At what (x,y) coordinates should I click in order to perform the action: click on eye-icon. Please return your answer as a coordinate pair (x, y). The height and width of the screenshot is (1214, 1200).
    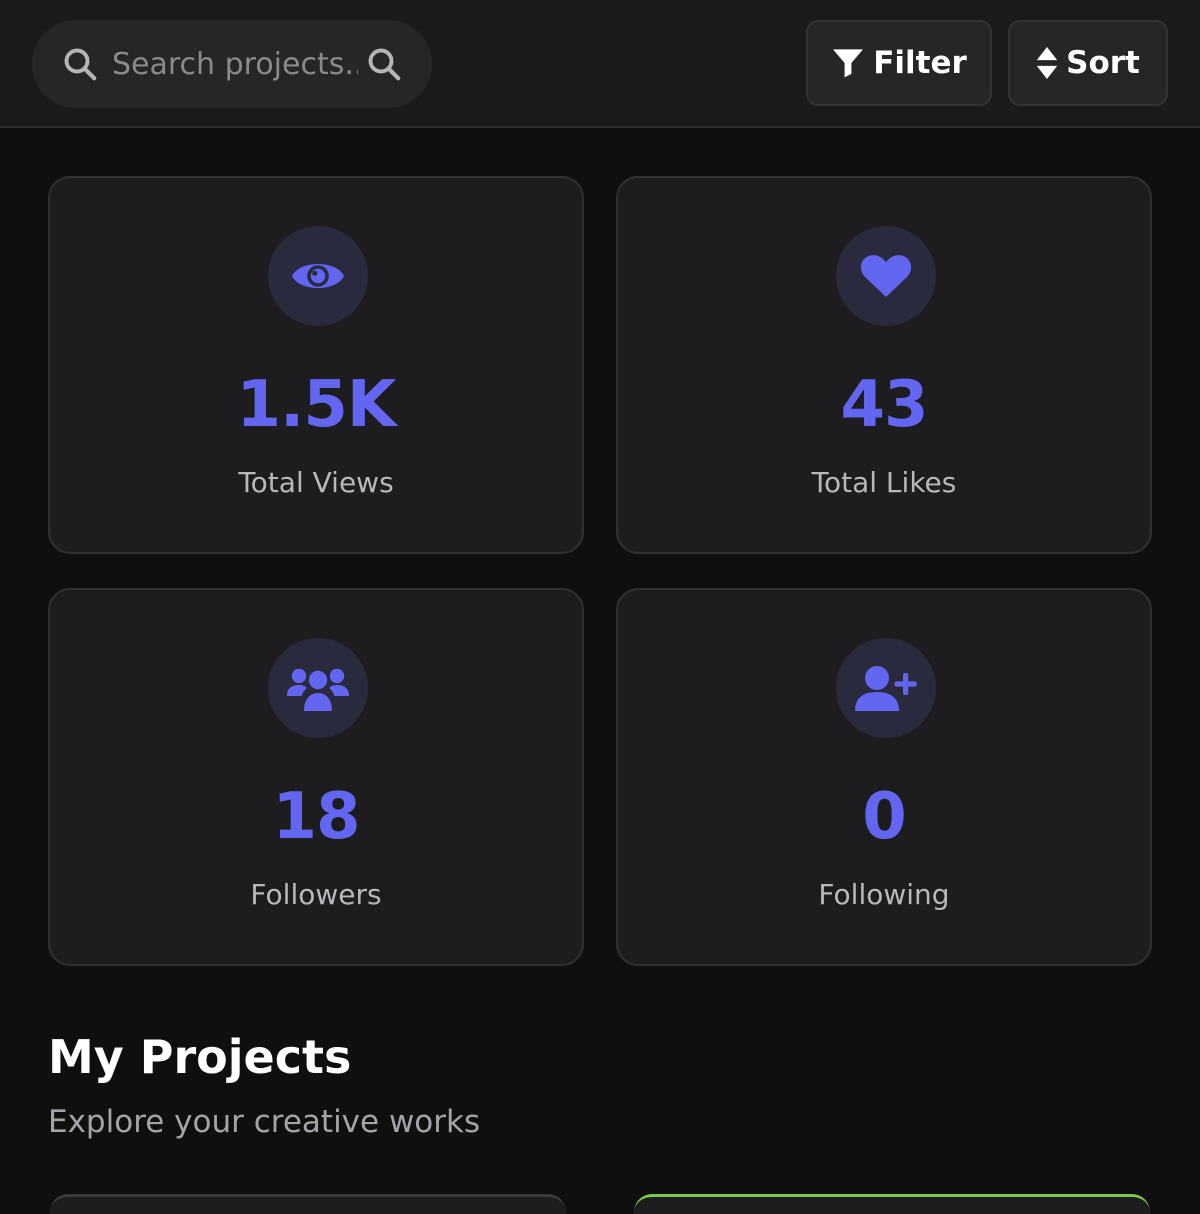
    Looking at the image, I should click on (318, 276).